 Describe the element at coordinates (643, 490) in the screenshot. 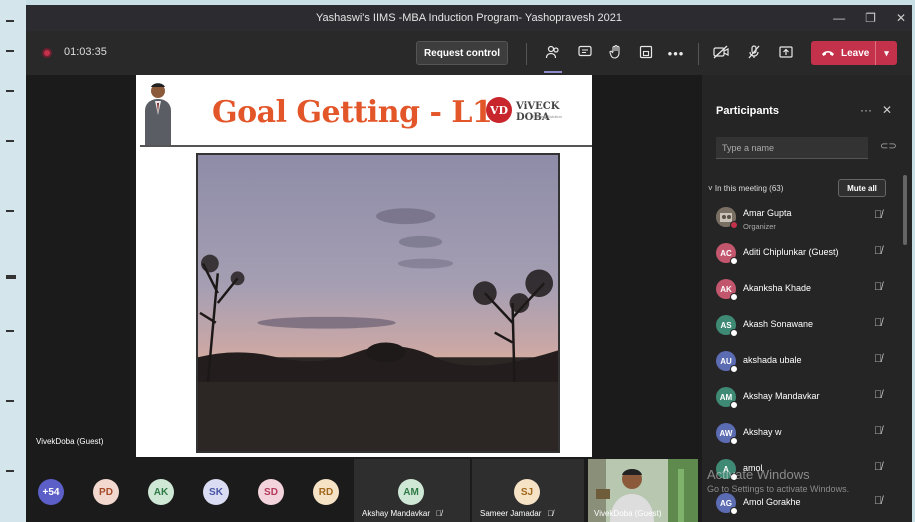

I see `presenter-video-tile: VivekDoba (Guest)` at that location.